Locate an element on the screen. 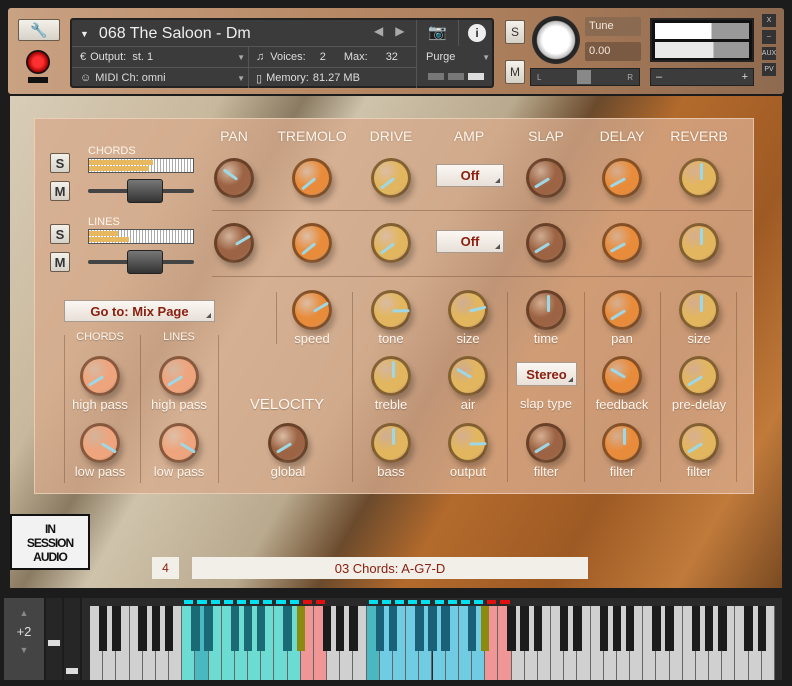 This screenshot has width=792, height=686. amp-menu-lines: Off is located at coordinates (470, 241).